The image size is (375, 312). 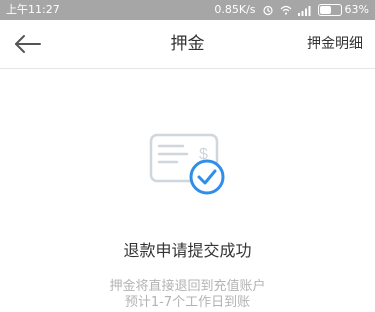 What do you see at coordinates (235, 9) in the screenshot?
I see `network-speed: 0.85K/s` at bounding box center [235, 9].